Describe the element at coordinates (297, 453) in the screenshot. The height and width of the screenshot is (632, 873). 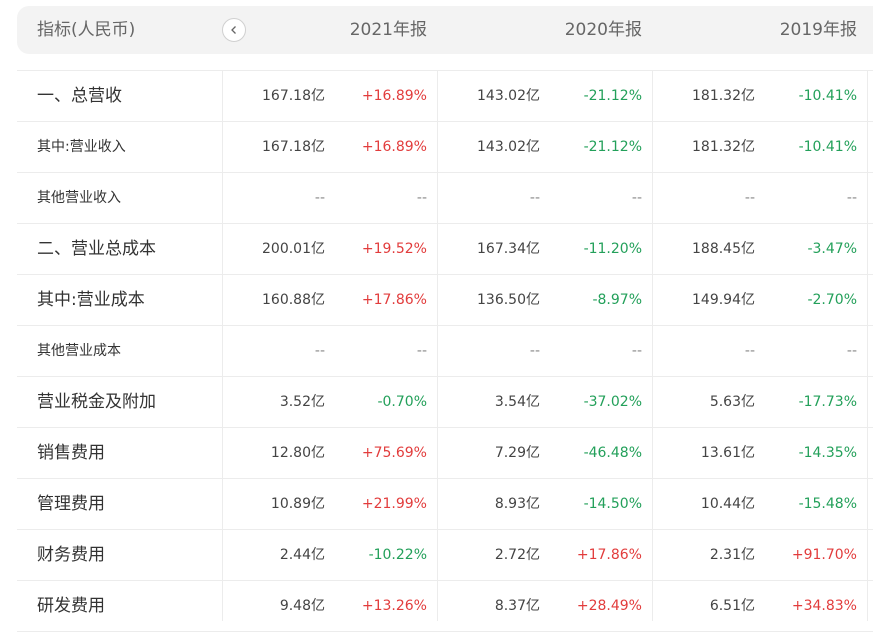
I see `value-cell: 12.80亿` at that location.